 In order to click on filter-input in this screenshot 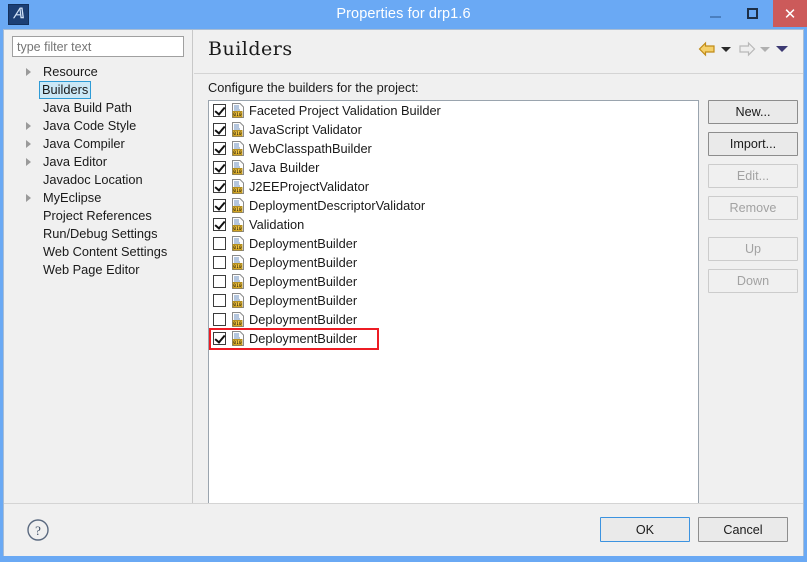, I will do `click(98, 46)`.